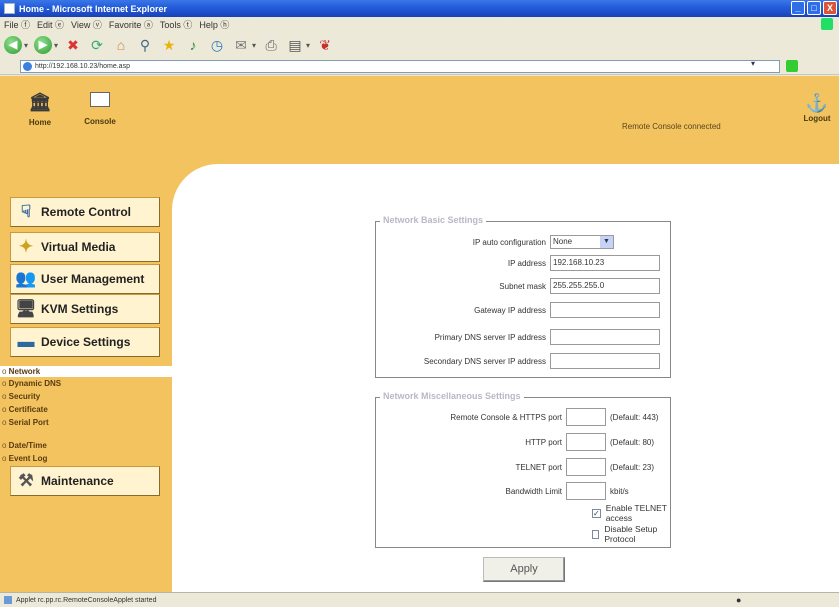 This screenshot has height=607, width=839. What do you see at coordinates (636, 513) in the screenshot?
I see `enable-telnet-label: Enable TELNET access` at bounding box center [636, 513].